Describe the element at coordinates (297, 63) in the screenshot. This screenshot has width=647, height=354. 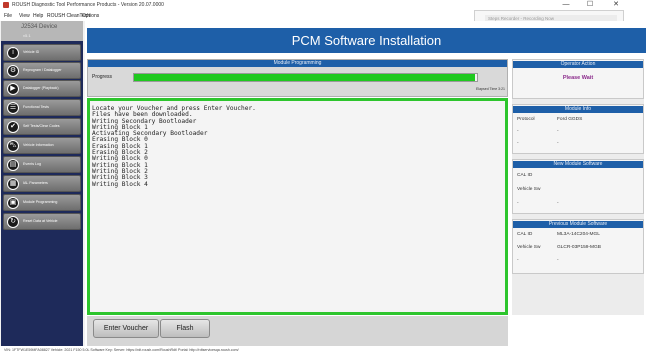
I see `module-programming-header: Module Programming` at that location.